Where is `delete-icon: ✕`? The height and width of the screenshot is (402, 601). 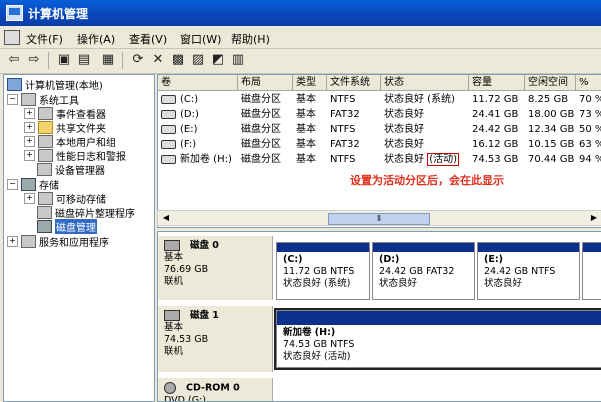 delete-icon: ✕ is located at coordinates (158, 60).